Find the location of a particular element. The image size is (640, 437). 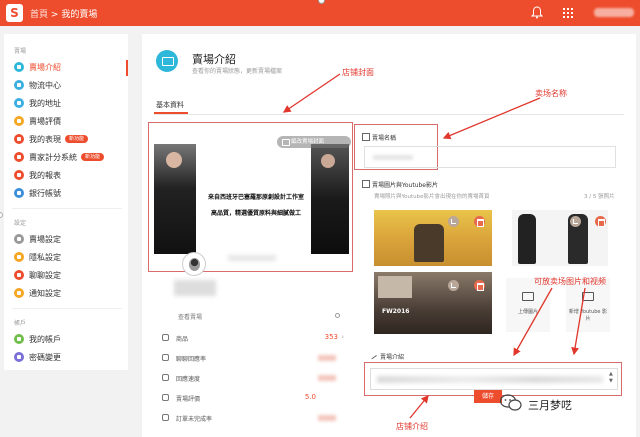

product-icon is located at coordinates (165, 337).